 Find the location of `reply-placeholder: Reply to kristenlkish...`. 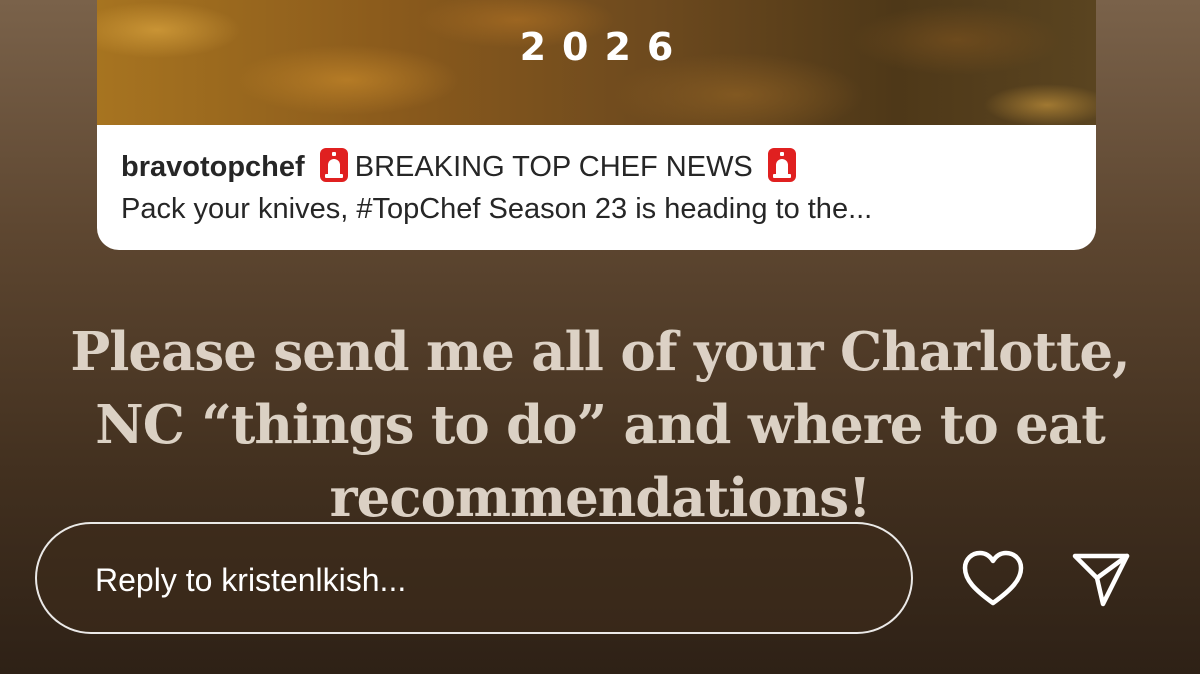

reply-placeholder: Reply to kristenlkish... is located at coordinates (251, 580).